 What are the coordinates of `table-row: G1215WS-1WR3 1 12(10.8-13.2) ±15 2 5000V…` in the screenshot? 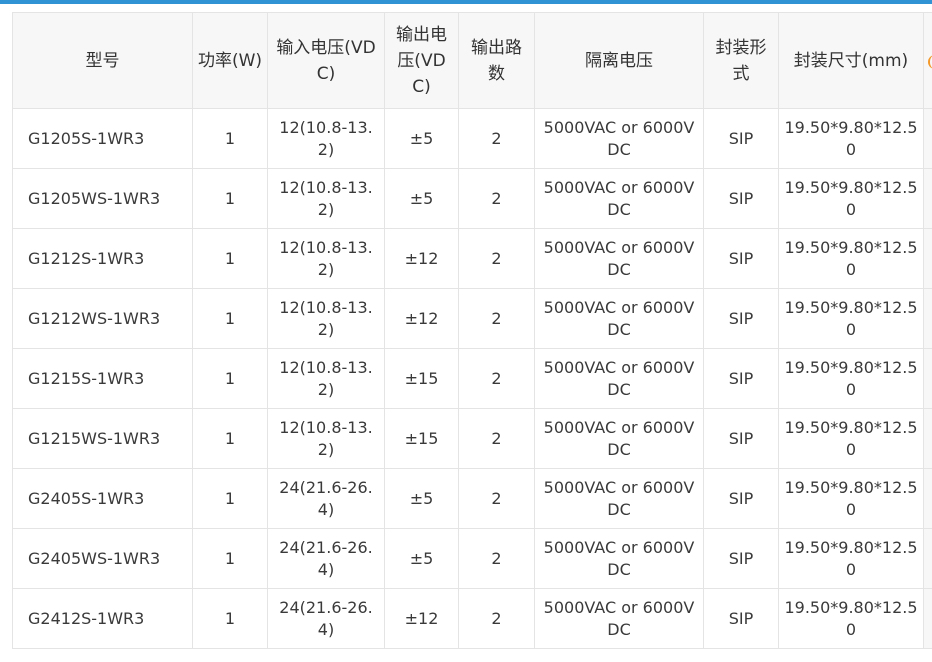 It's located at (472, 438).